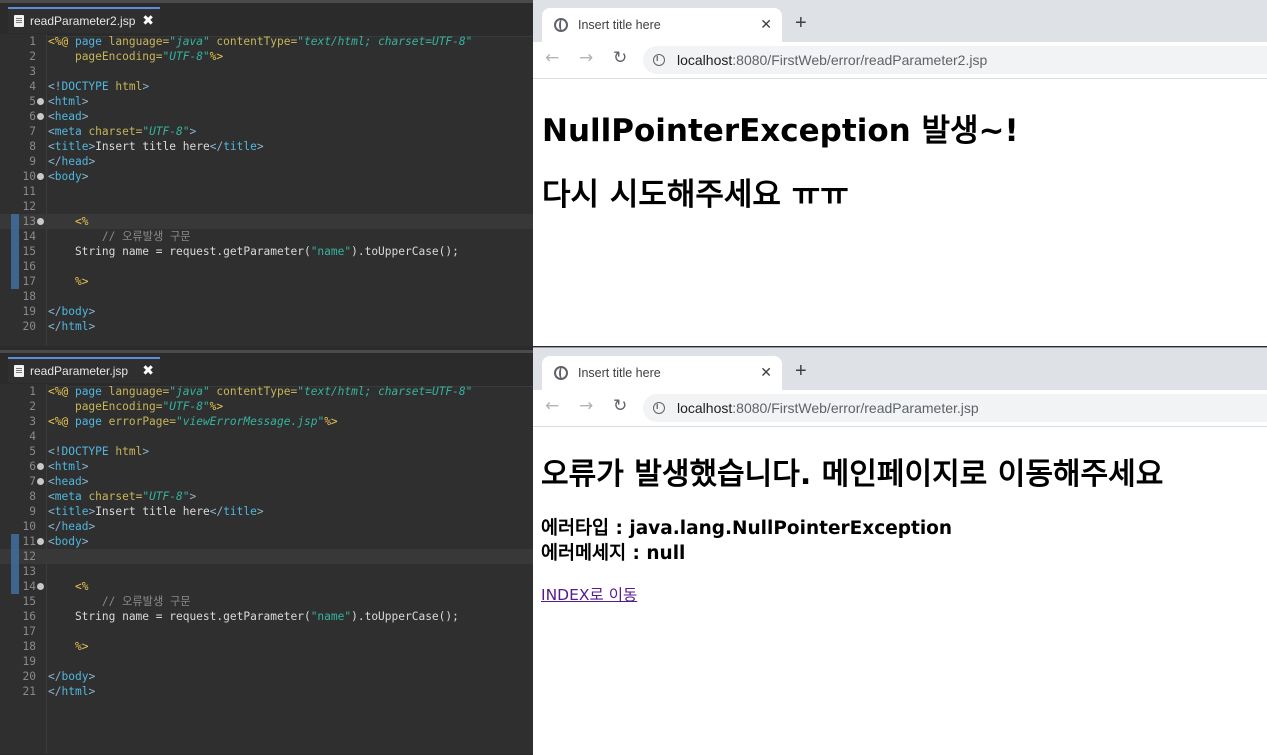  I want to click on code-line: 20 </body>, so click(266, 676).